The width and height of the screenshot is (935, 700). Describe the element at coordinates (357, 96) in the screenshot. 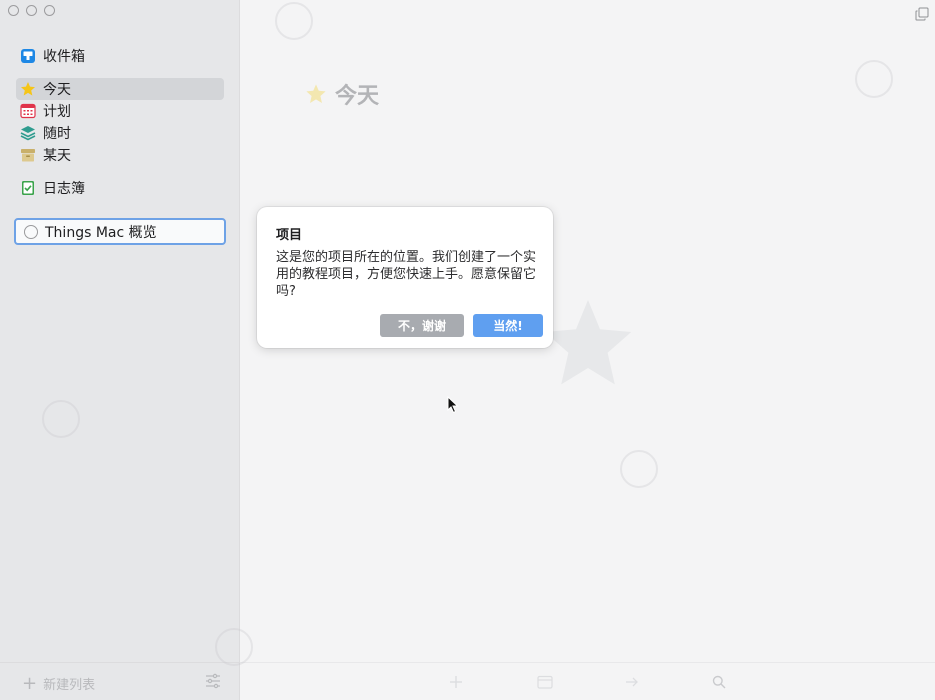

I see `page-title-text: 今天` at that location.